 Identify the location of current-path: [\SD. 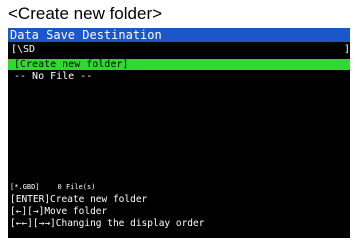
(23, 49).